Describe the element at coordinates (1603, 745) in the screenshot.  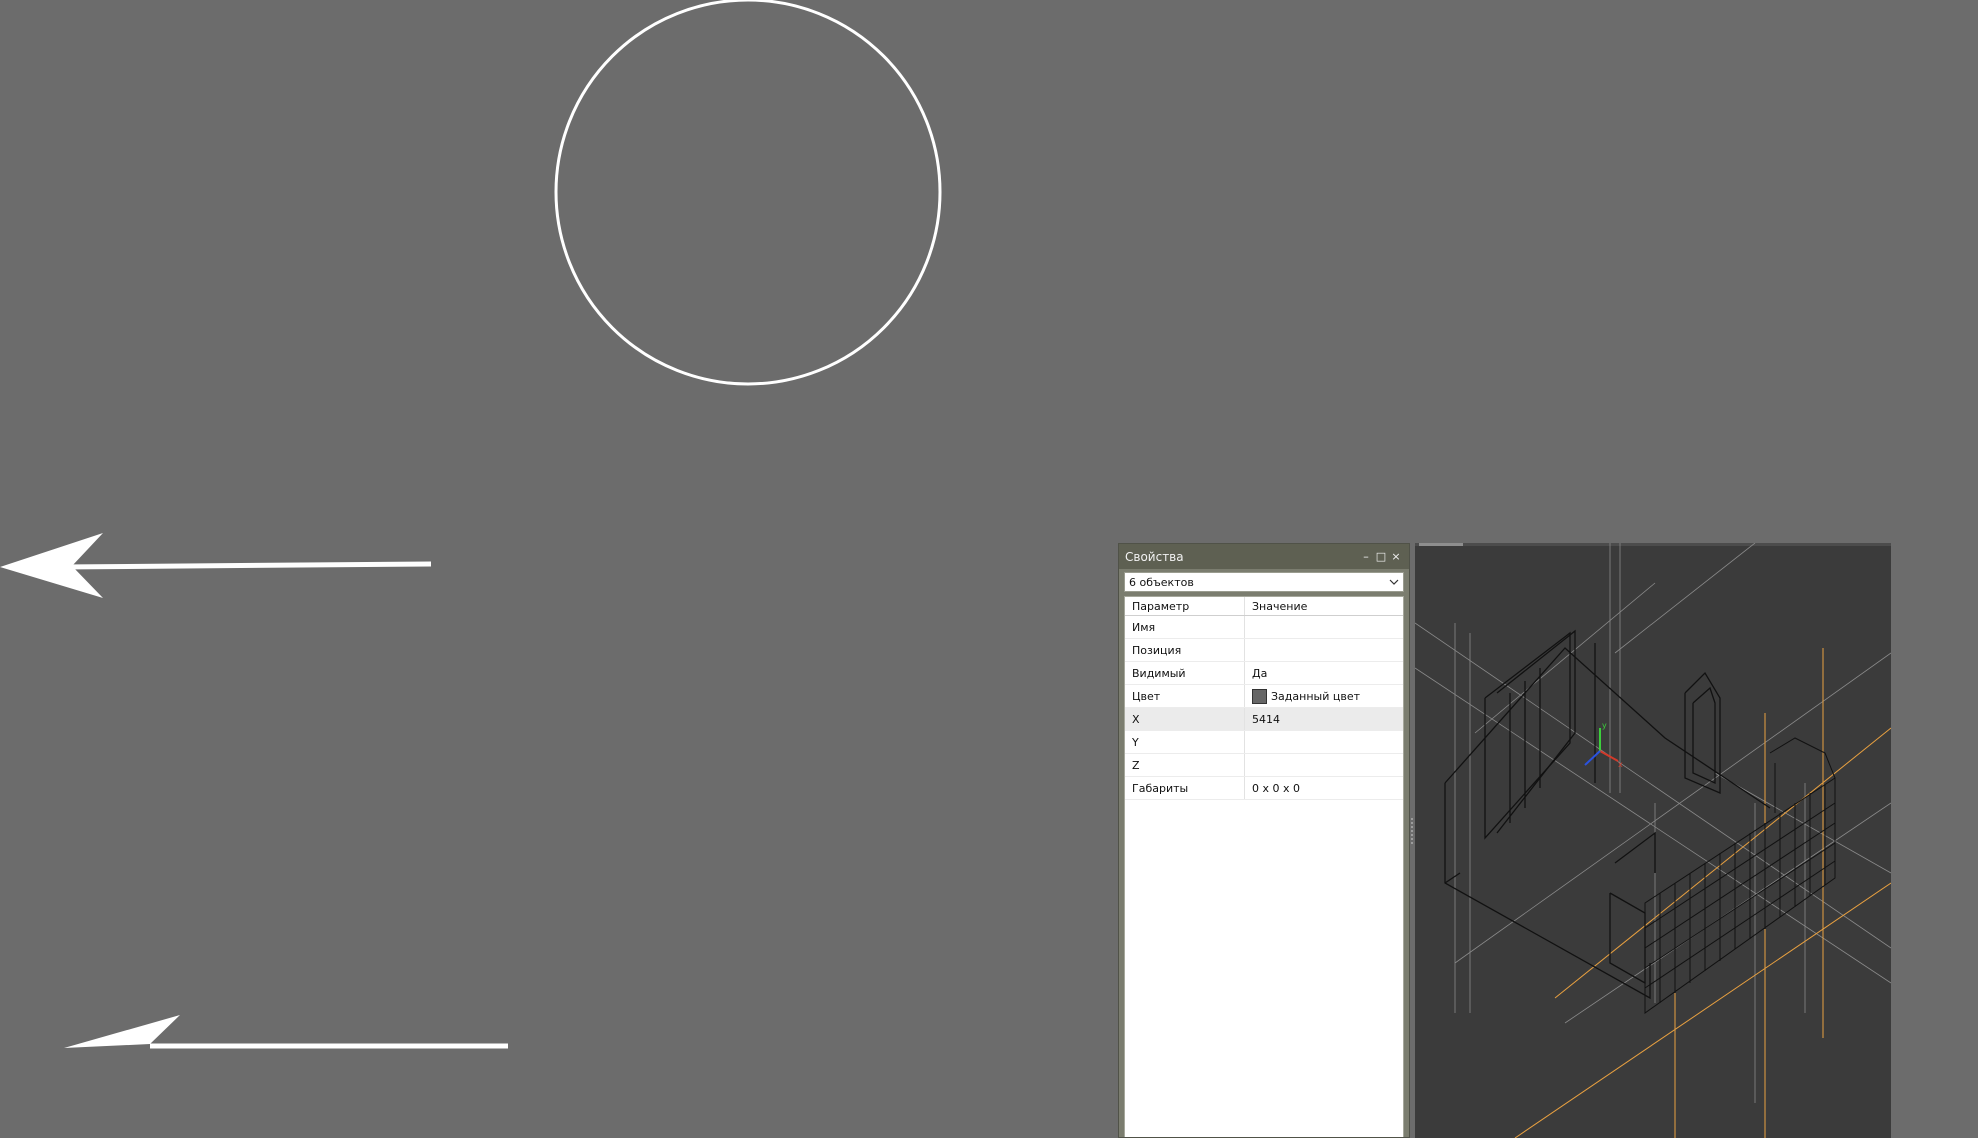
I see `axis-gizmo: y x` at that location.